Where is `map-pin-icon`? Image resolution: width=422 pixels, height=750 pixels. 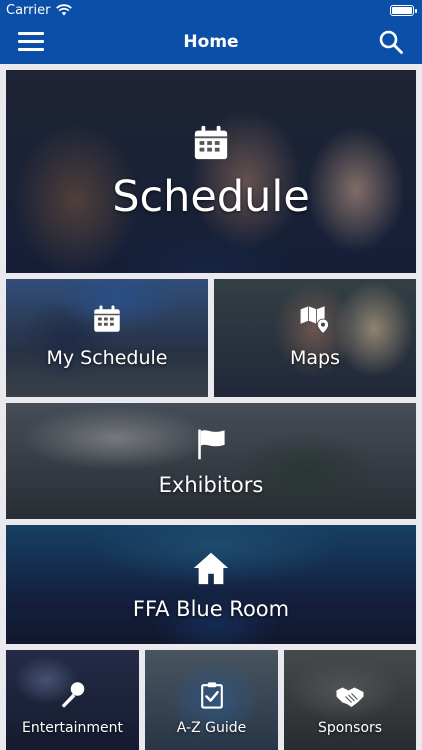 map-pin-icon is located at coordinates (315, 320).